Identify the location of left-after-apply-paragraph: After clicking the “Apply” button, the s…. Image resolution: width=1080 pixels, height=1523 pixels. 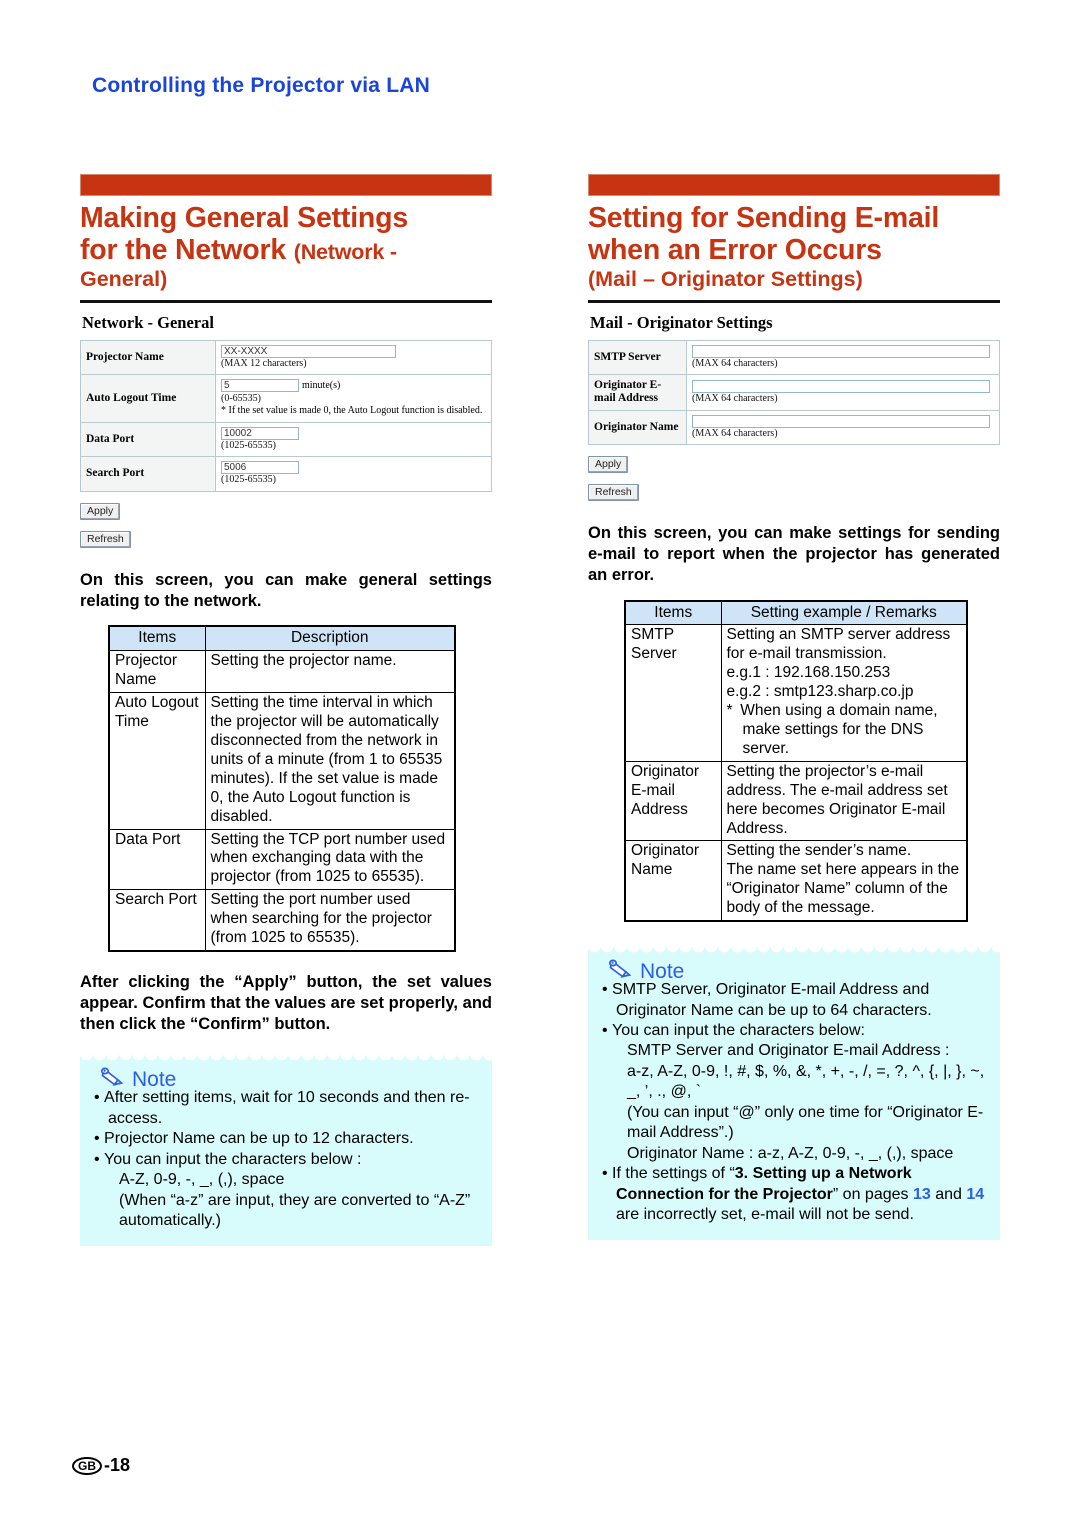
(286, 1002).